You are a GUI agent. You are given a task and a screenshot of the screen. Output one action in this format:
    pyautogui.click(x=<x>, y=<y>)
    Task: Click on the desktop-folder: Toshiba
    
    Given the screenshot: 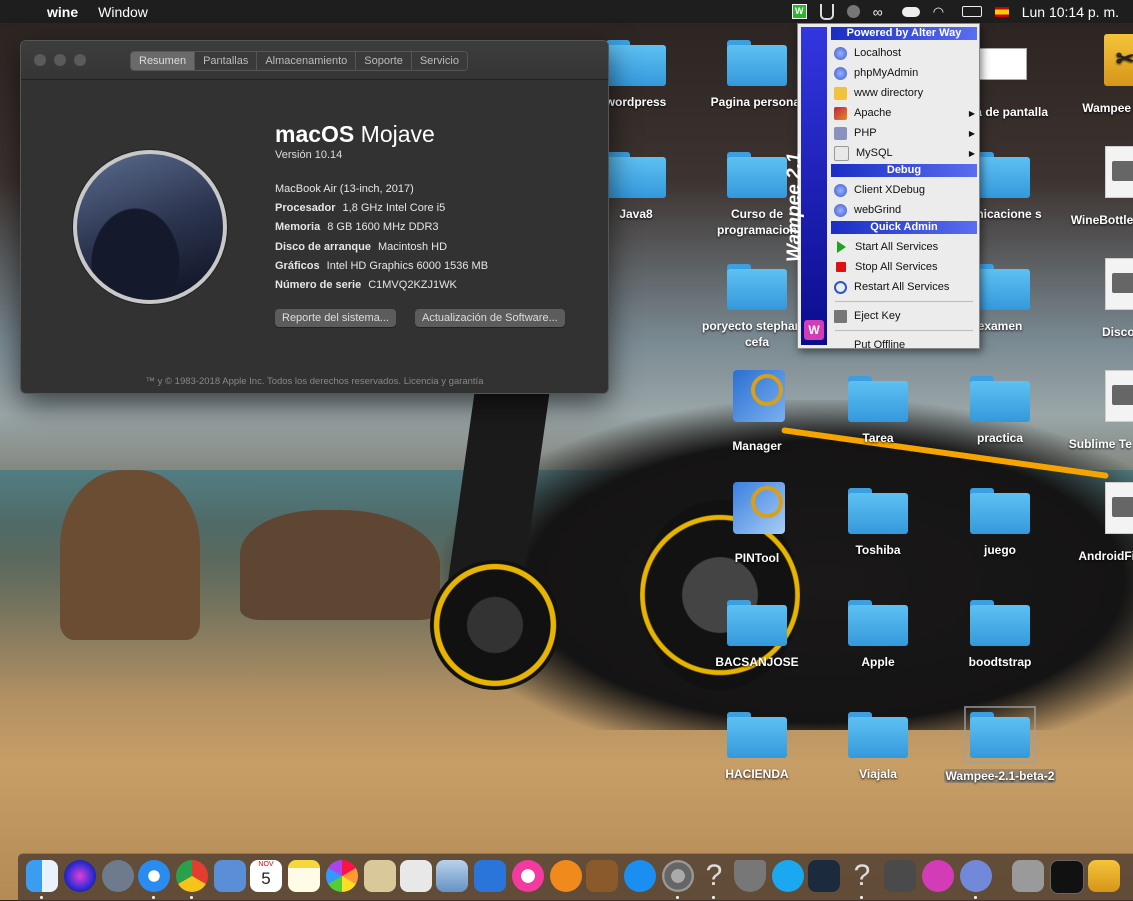 What is the action you would take?
    pyautogui.click(x=878, y=523)
    